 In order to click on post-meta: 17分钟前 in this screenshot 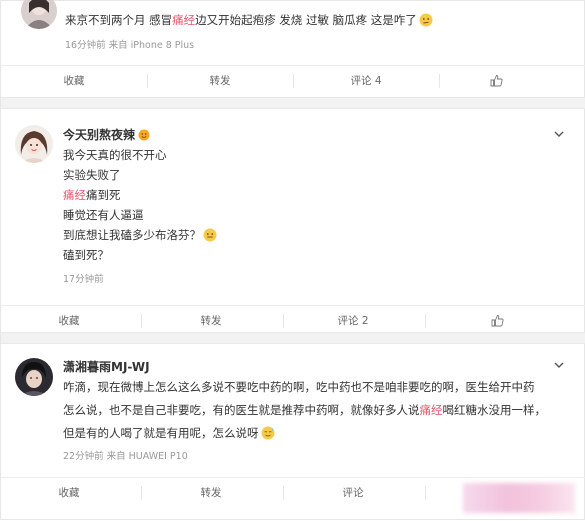, I will do `click(83, 279)`.